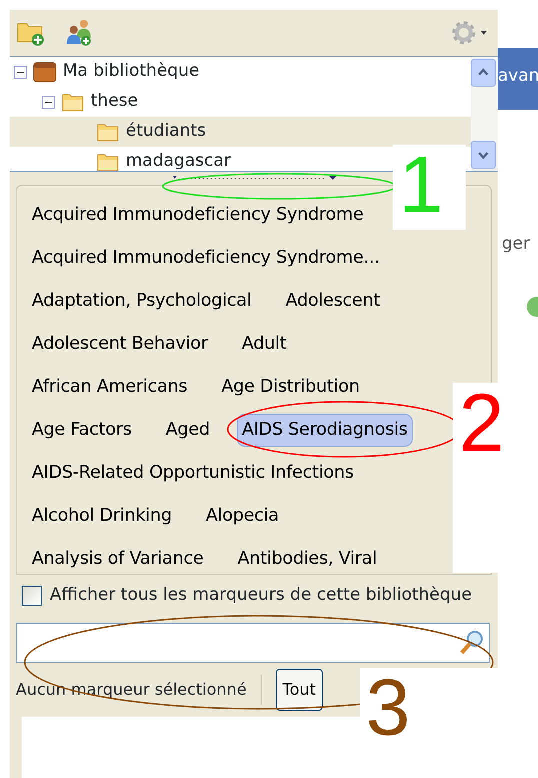 The width and height of the screenshot is (538, 778). Describe the element at coordinates (193, 473) in the screenshot. I see `tag: AIDS-Related Opportunistic Infections` at that location.